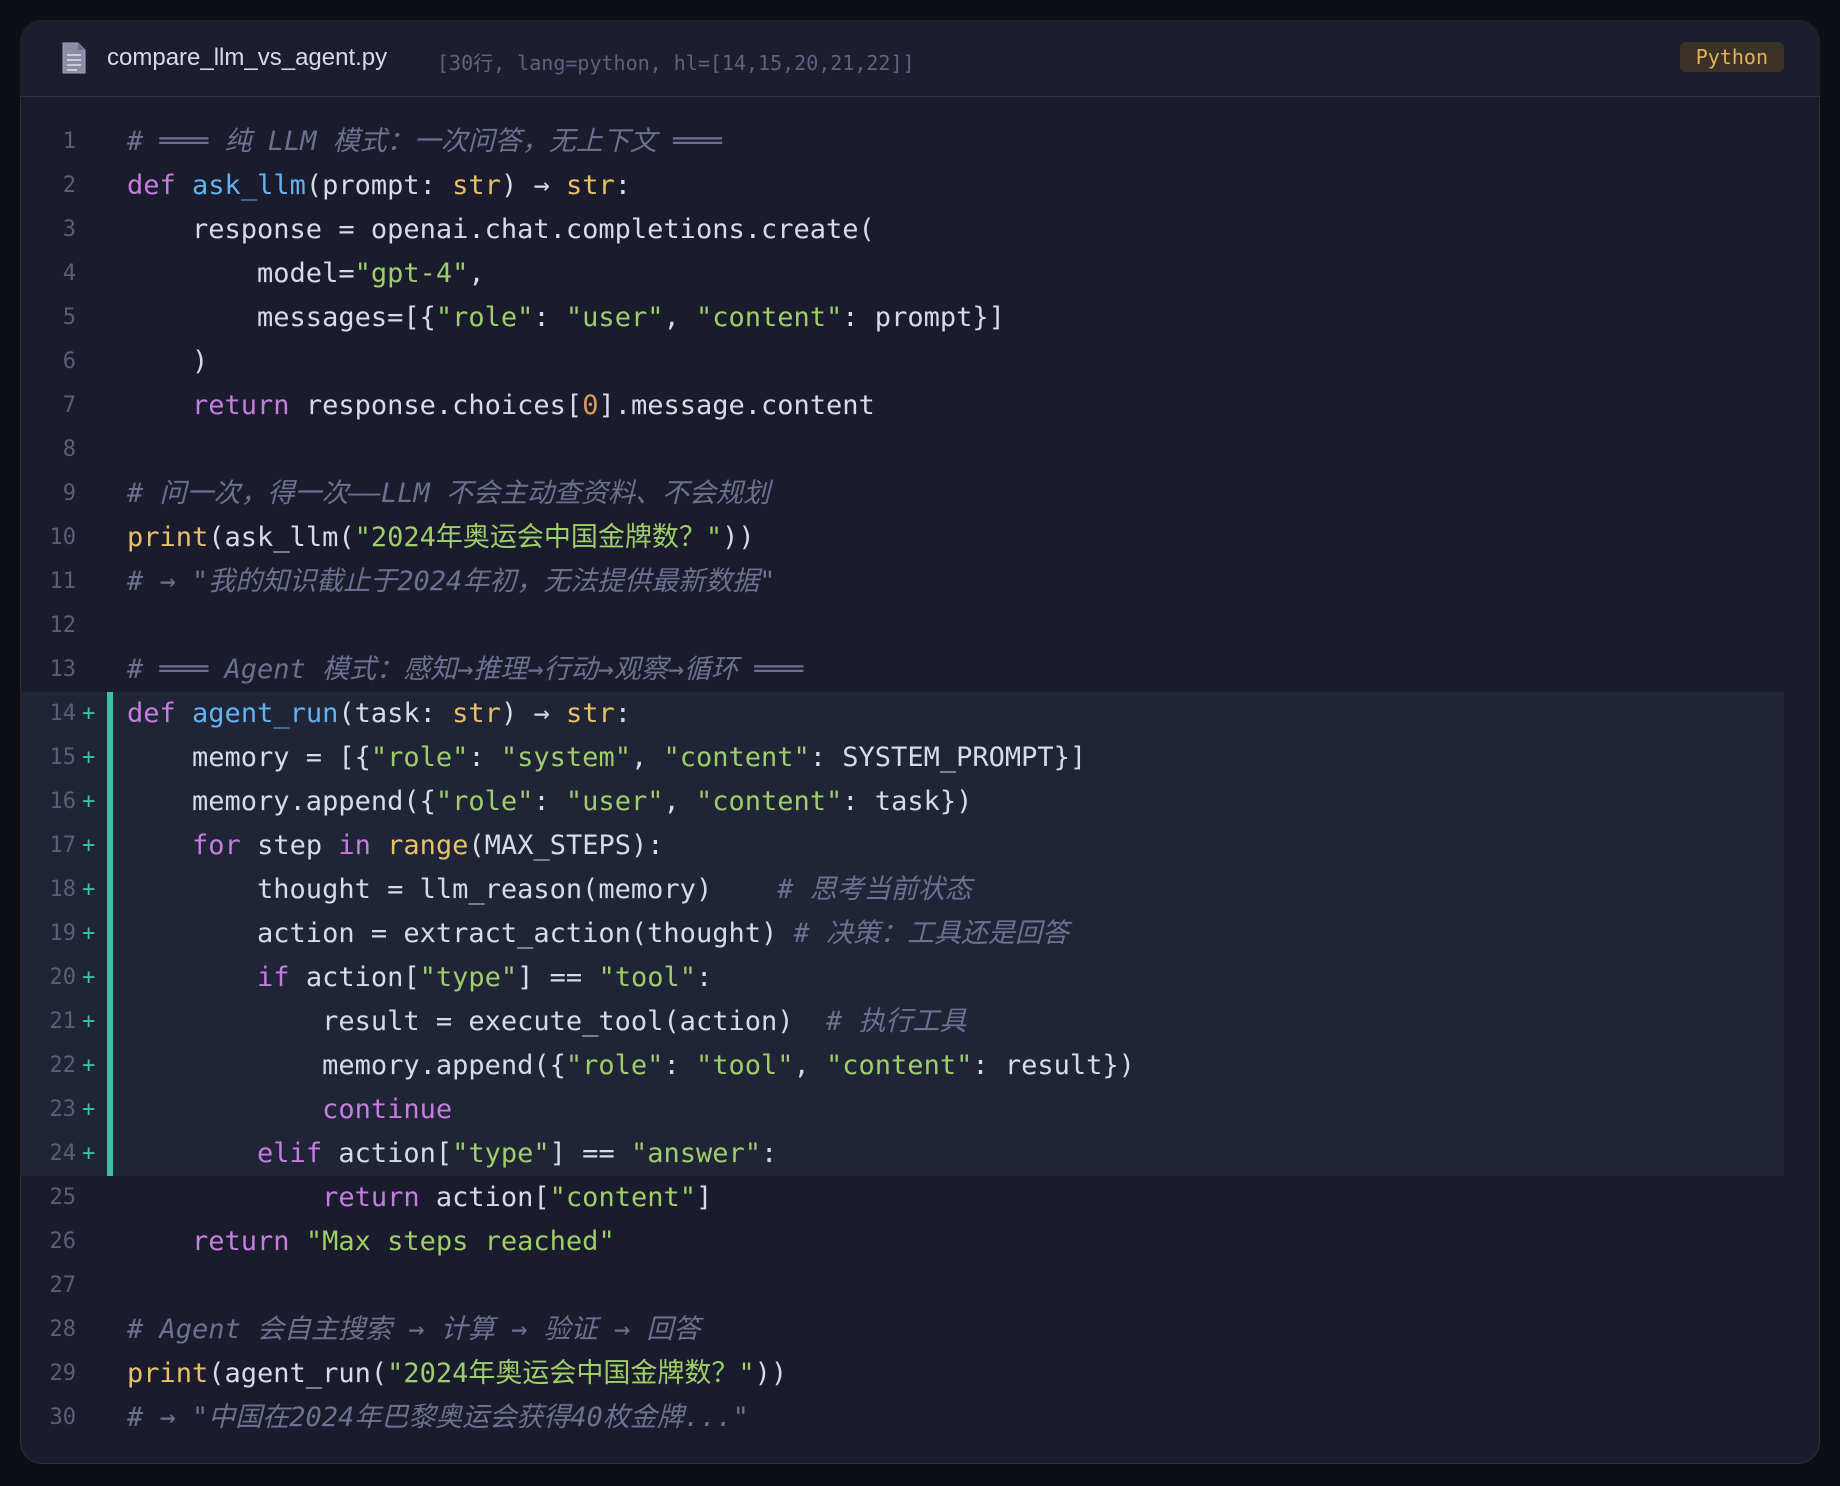  I want to click on code-line: 25 return action["content"], so click(920, 1198).